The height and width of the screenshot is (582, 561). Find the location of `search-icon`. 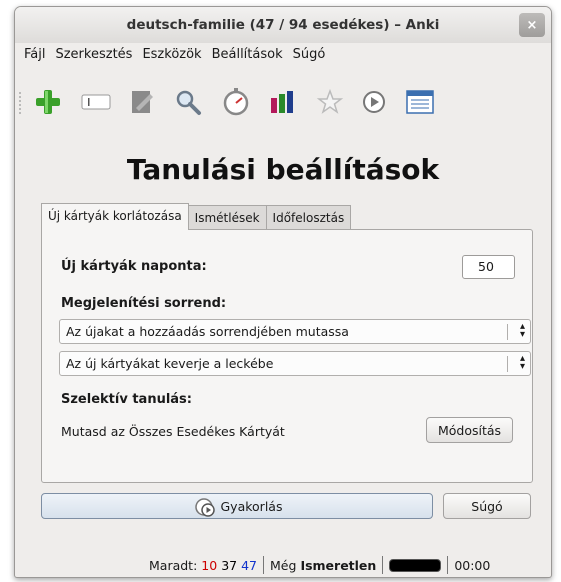

search-icon is located at coordinates (188, 102).